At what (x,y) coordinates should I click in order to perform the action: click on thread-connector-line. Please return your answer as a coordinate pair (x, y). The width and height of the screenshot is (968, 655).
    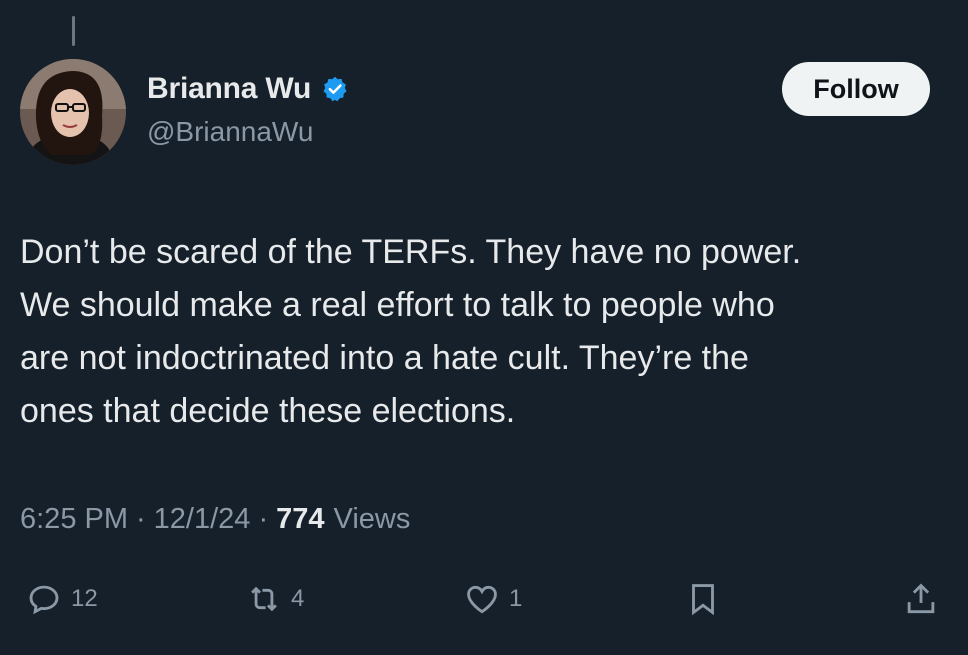
    Looking at the image, I should click on (73, 31).